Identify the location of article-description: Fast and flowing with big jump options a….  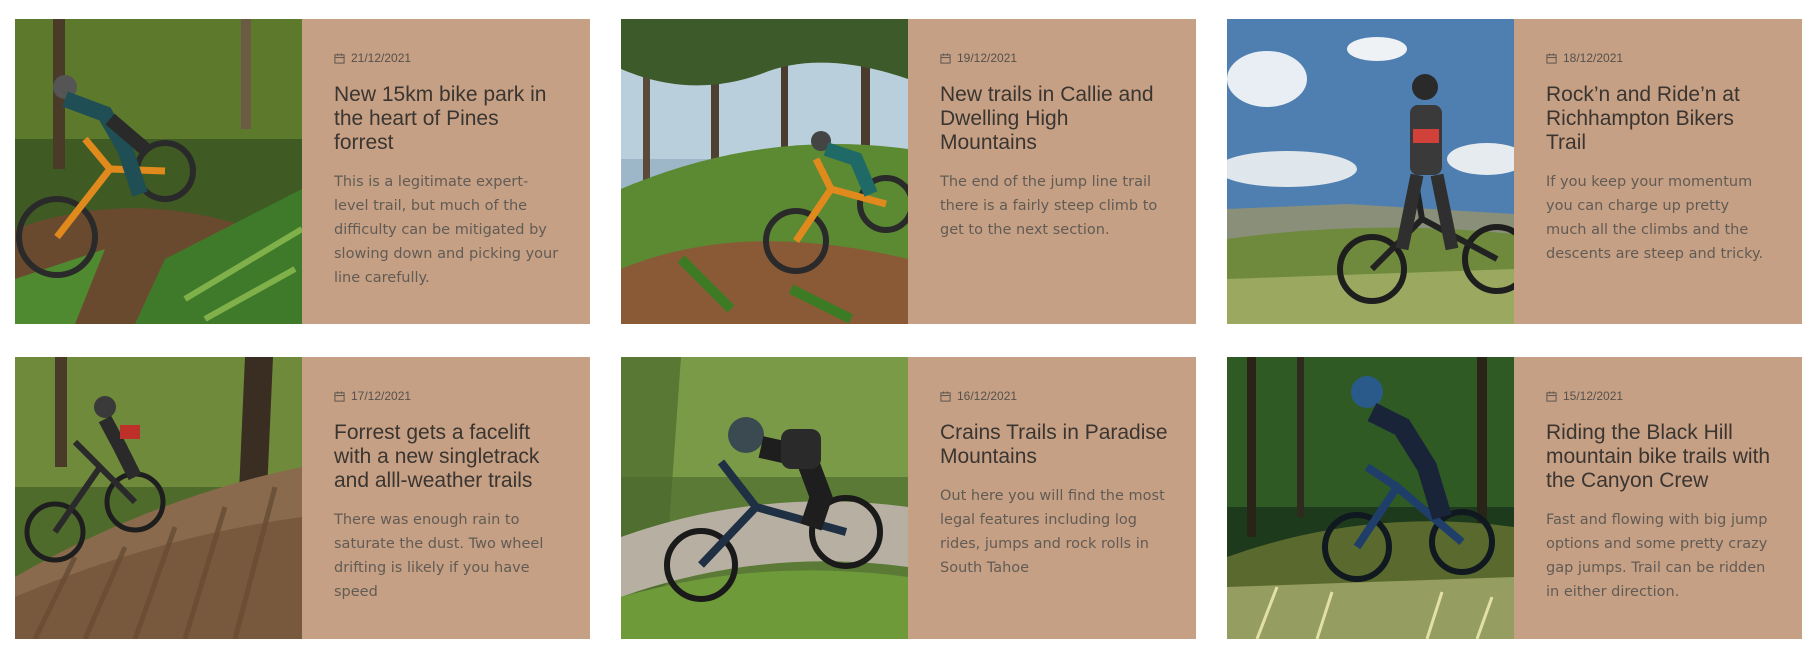
(1657, 556).